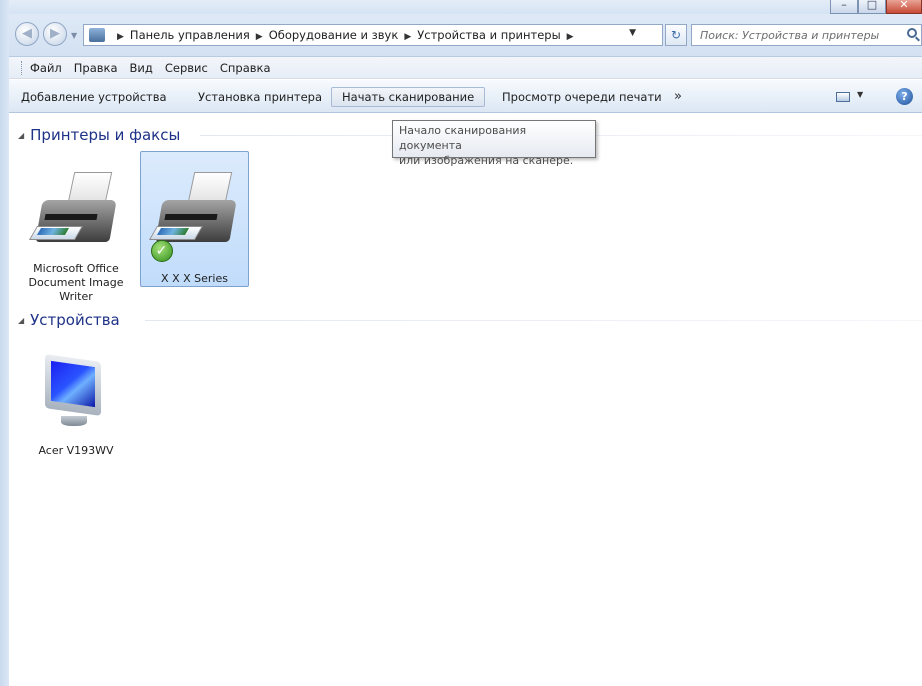 Image resolution: width=922 pixels, height=686 pixels. Describe the element at coordinates (463, 138) in the screenshot. I see `tooltip-line-1: Начало сканирования документа` at that location.